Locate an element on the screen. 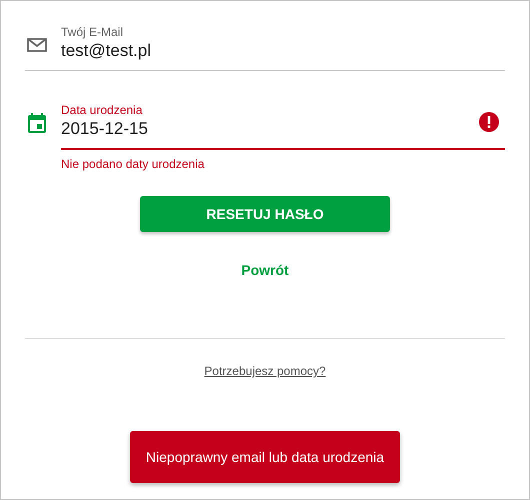 The width and height of the screenshot is (530, 500). email-input: test@test.pl is located at coordinates (283, 51).